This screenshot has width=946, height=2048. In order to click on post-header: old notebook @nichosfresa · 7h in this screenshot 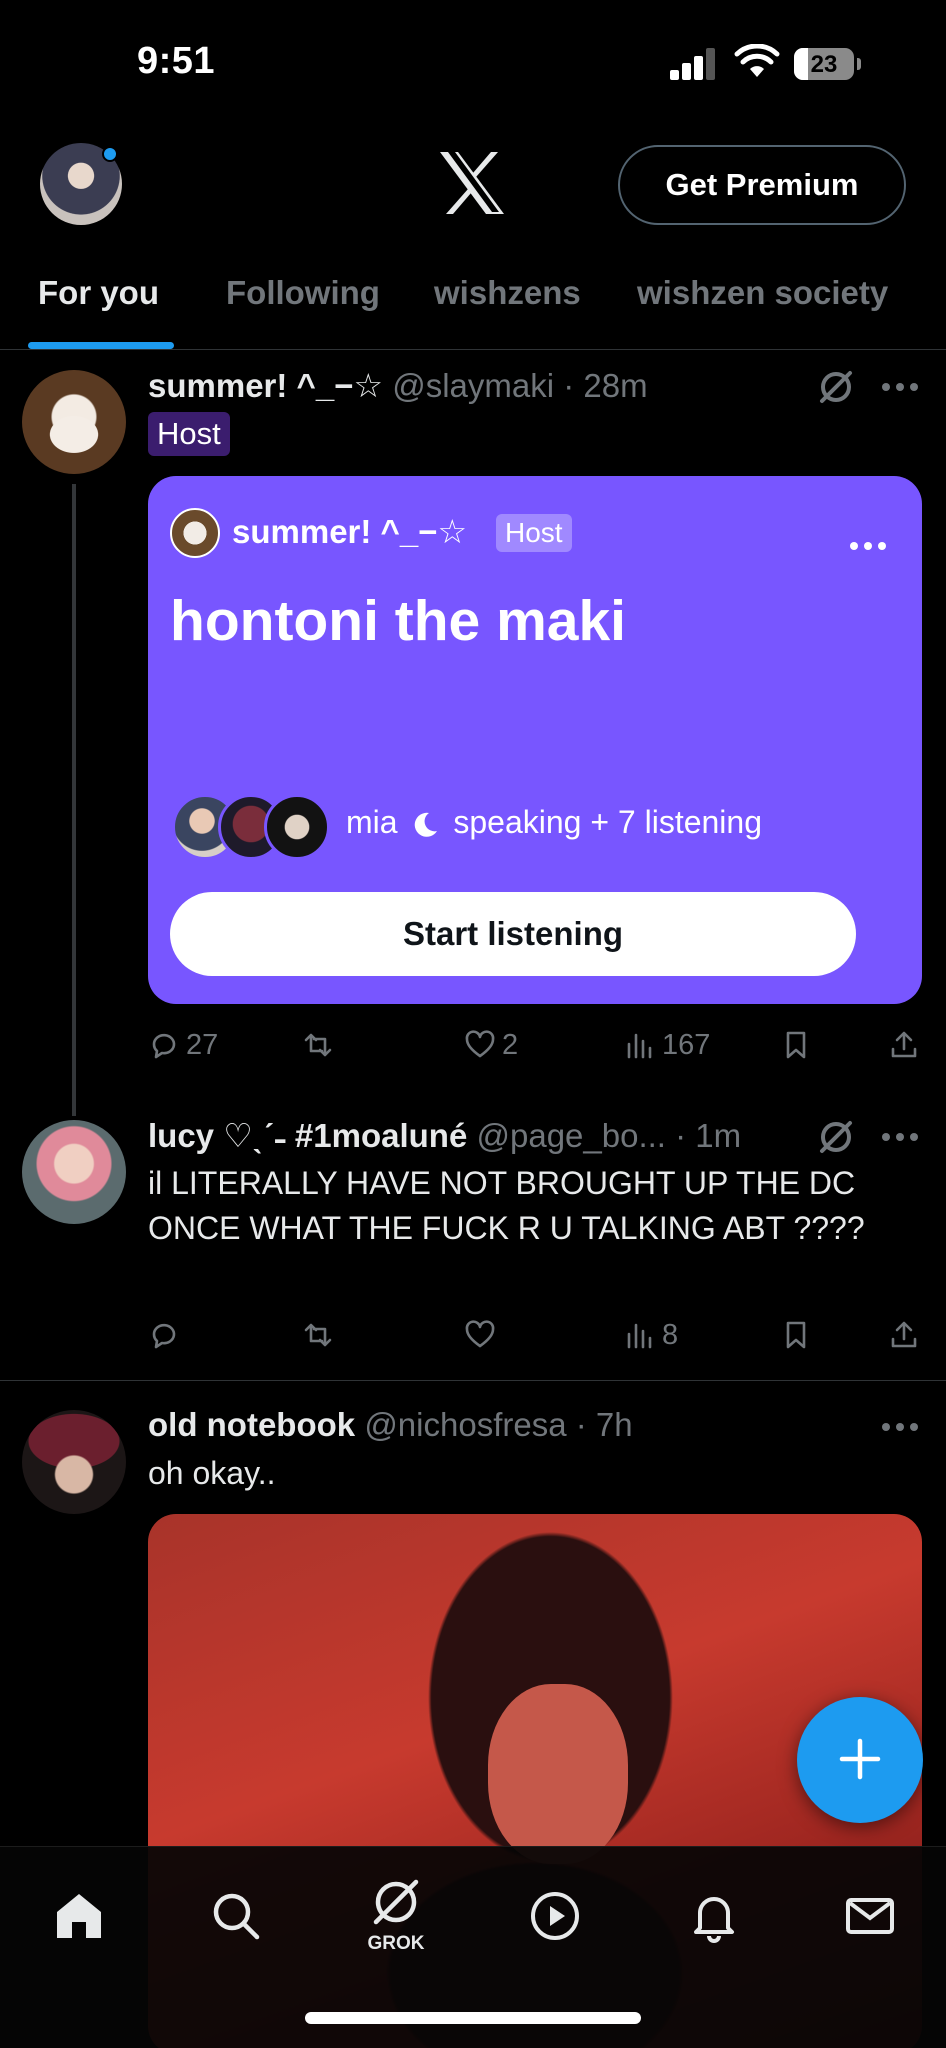, I will do `click(390, 1425)`.